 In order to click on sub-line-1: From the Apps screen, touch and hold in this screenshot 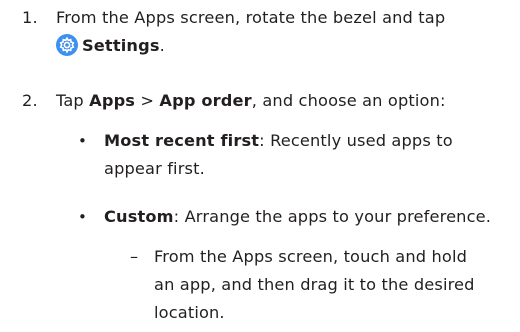, I will do `click(311, 256)`.